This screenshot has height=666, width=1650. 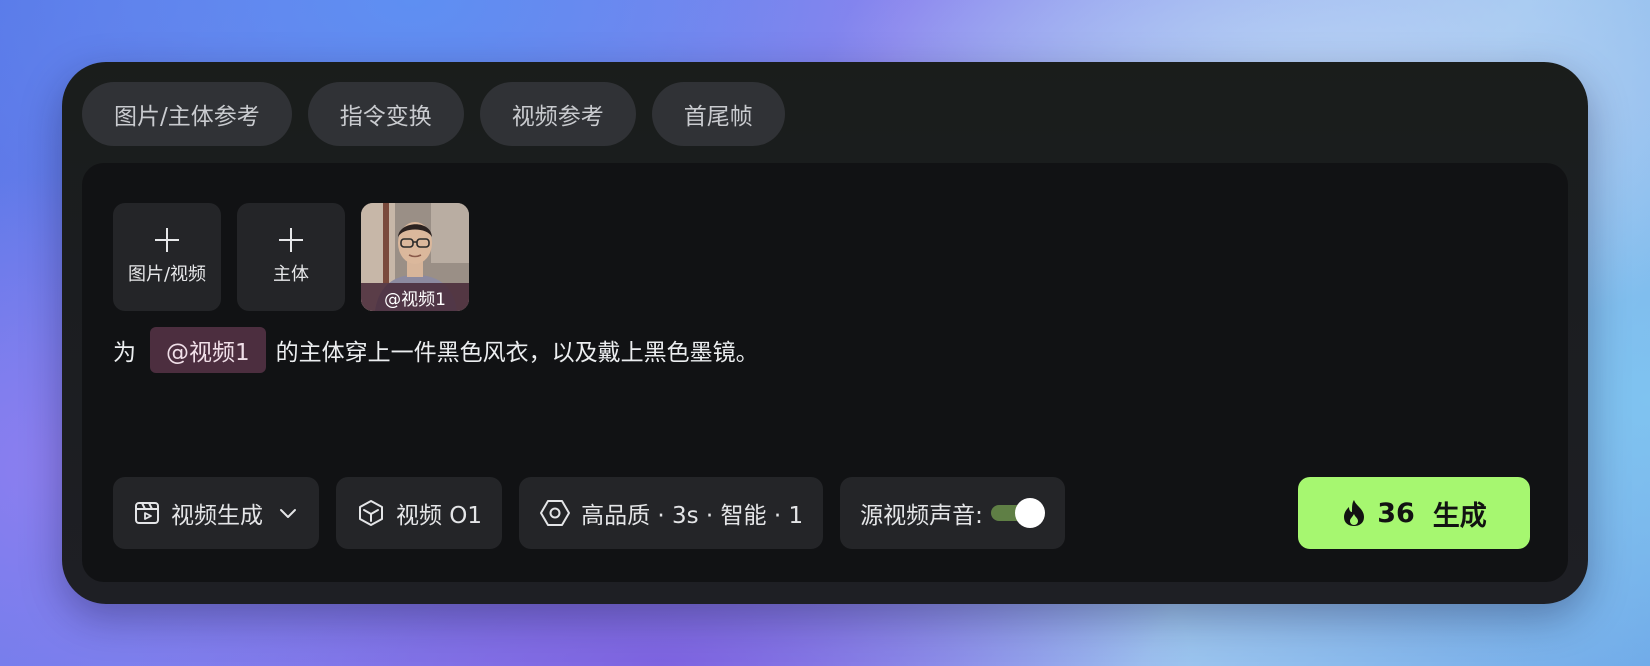 What do you see at coordinates (439, 516) in the screenshot?
I see `model-label: 视频 O1` at bounding box center [439, 516].